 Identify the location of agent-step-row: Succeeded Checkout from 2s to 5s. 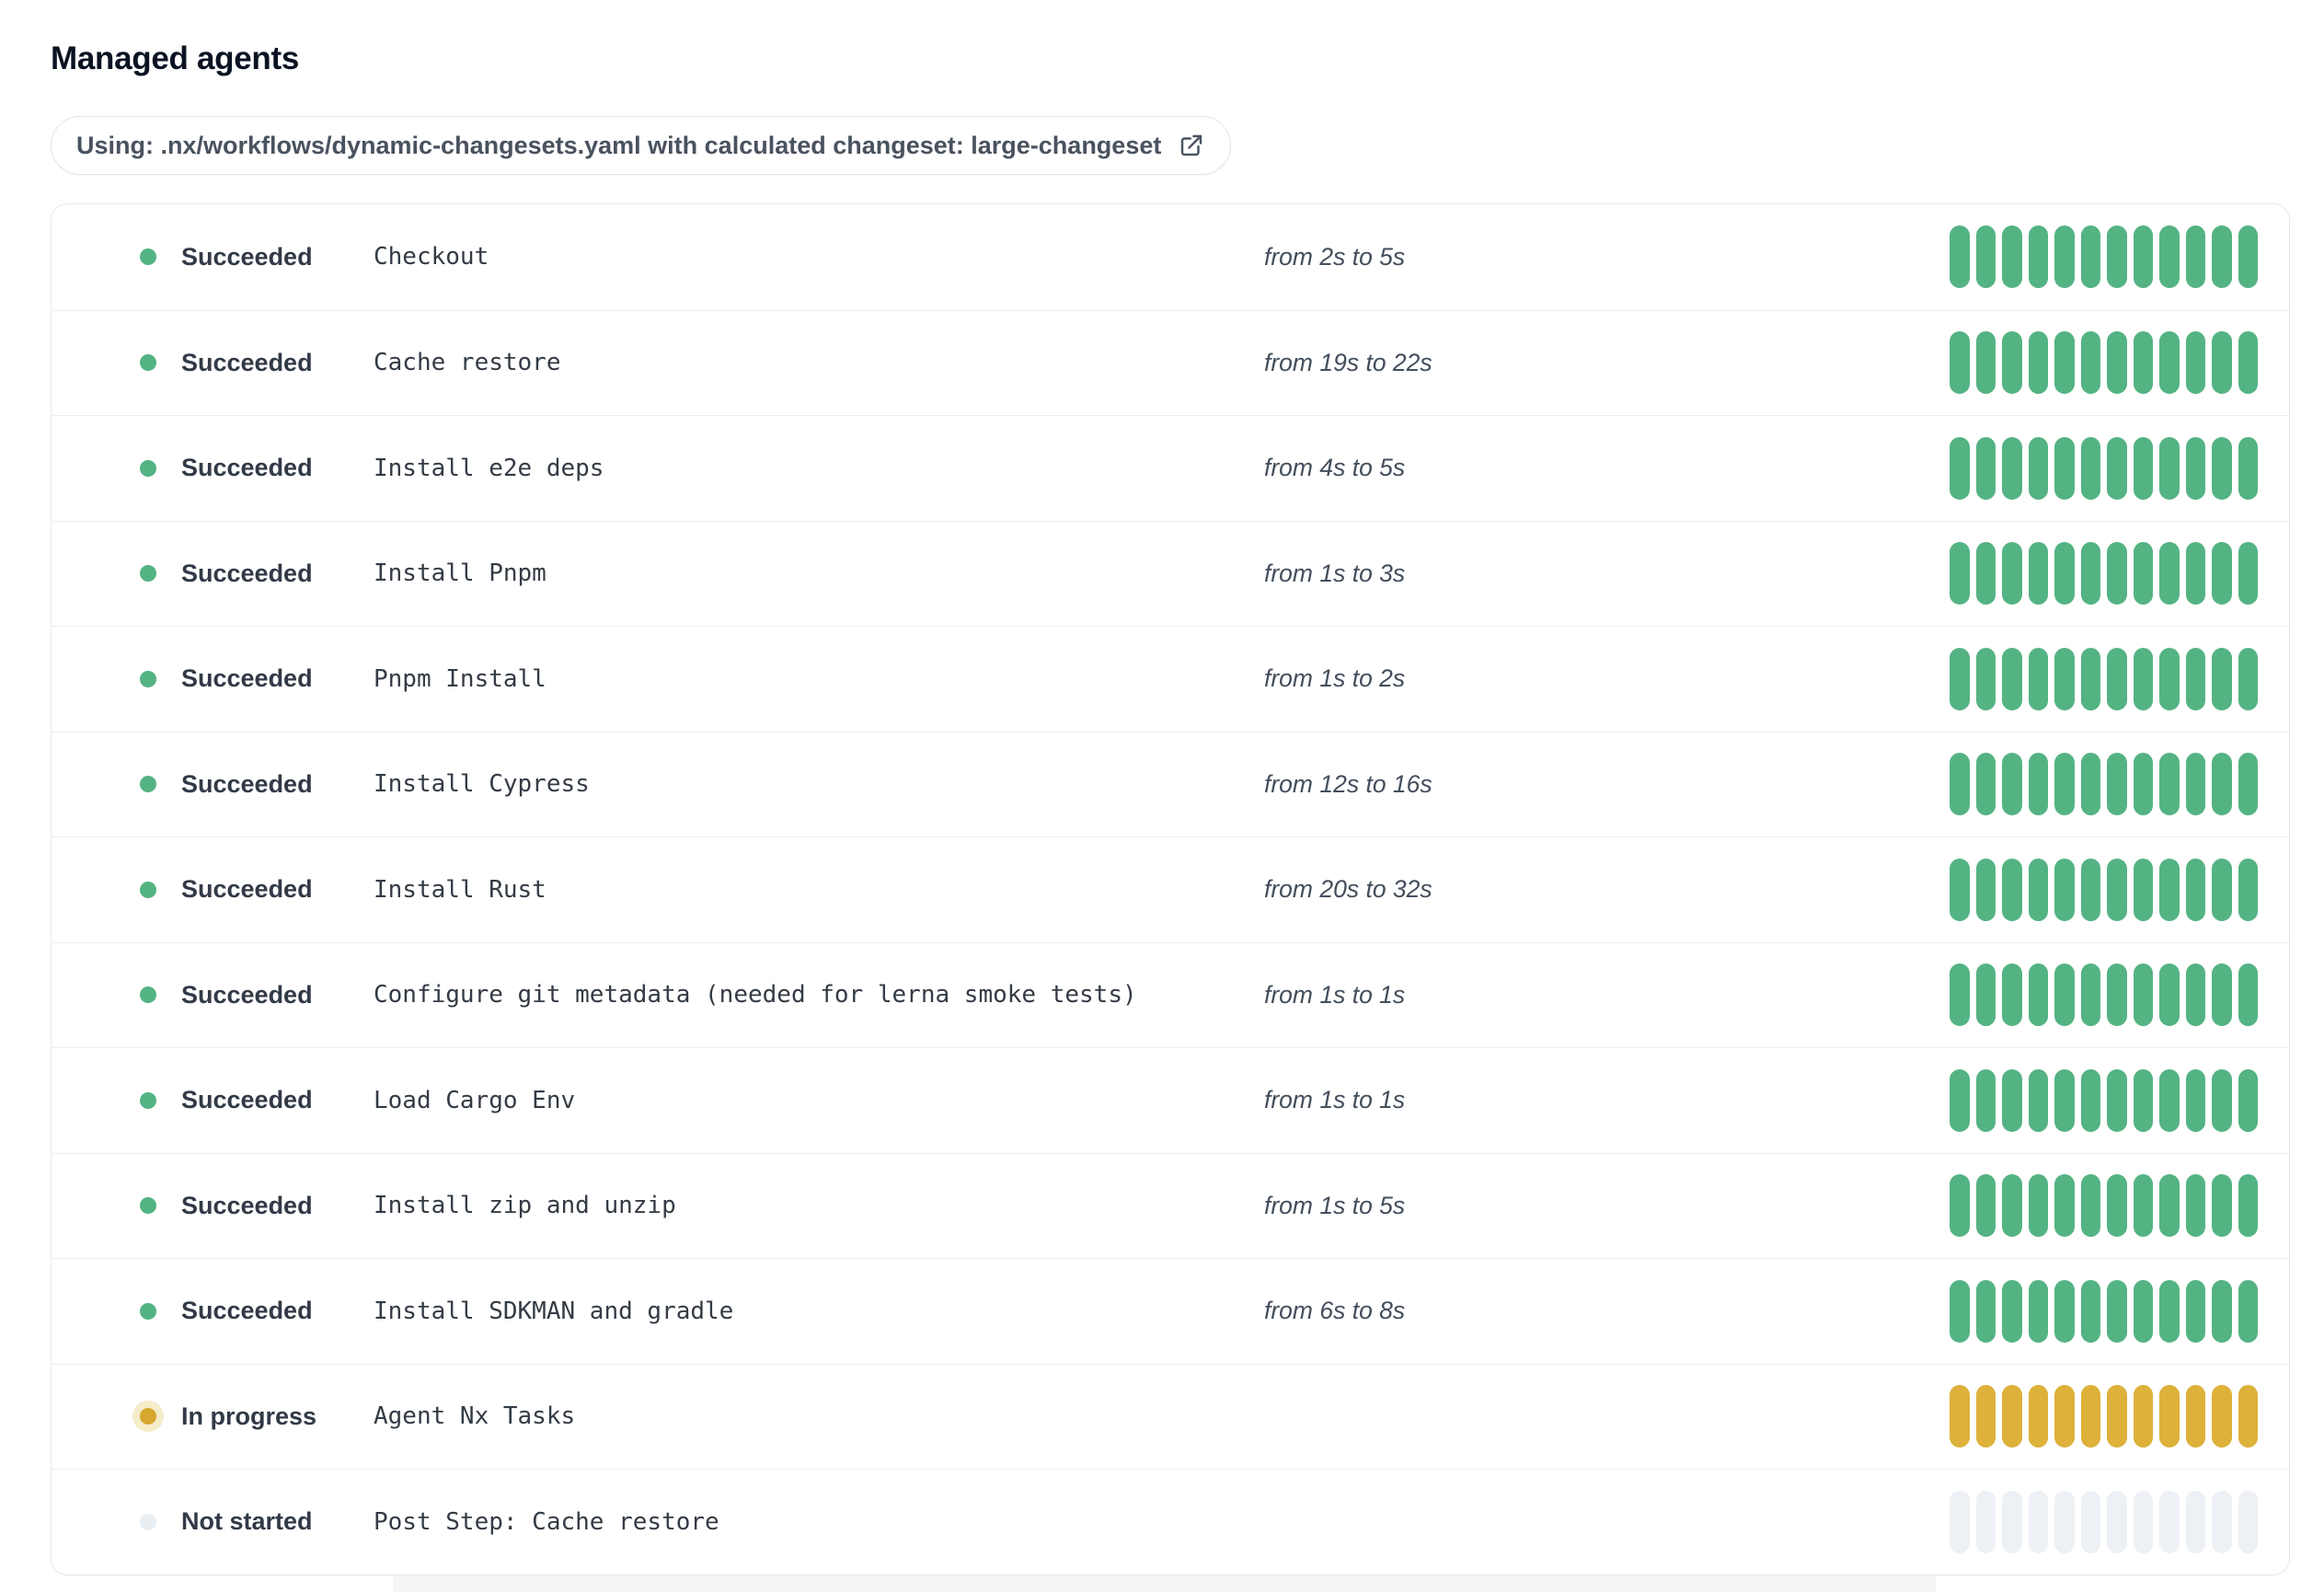
(1171, 257).